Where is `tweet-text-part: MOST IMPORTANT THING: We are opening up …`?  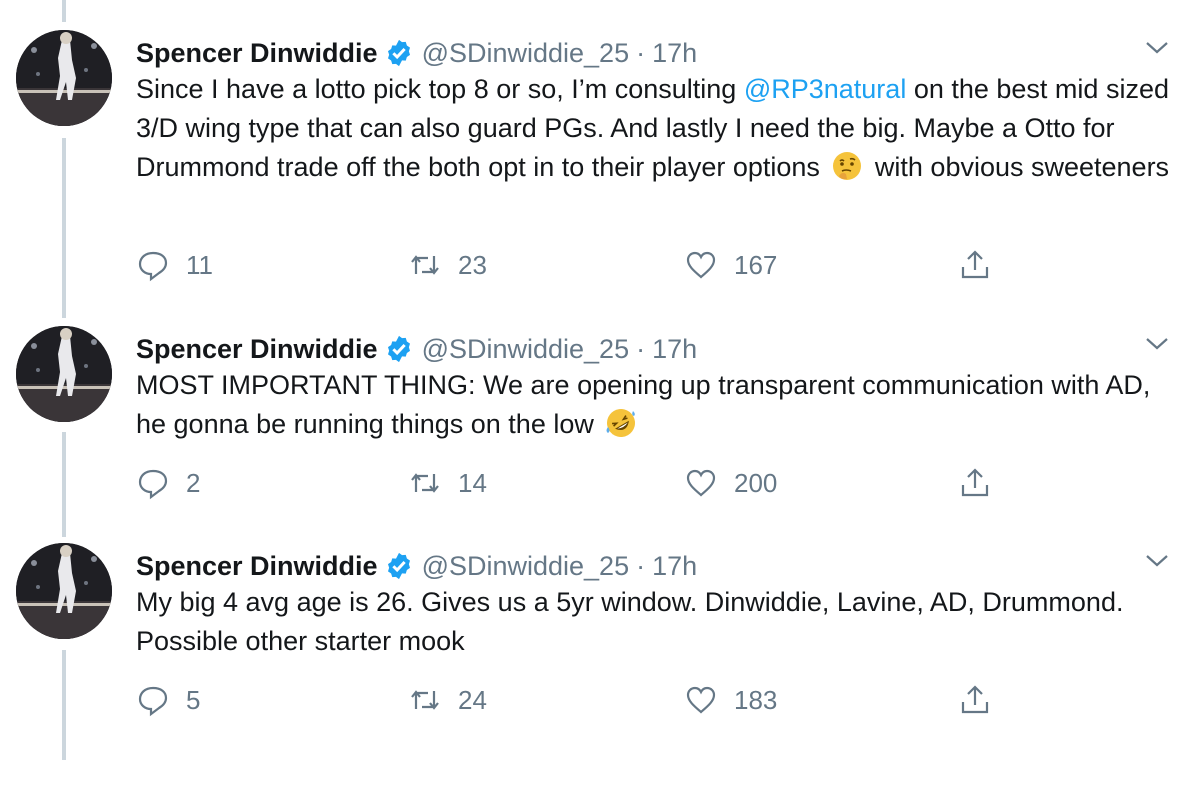
tweet-text-part: MOST IMPORTANT THING: We are opening up … is located at coordinates (643, 404).